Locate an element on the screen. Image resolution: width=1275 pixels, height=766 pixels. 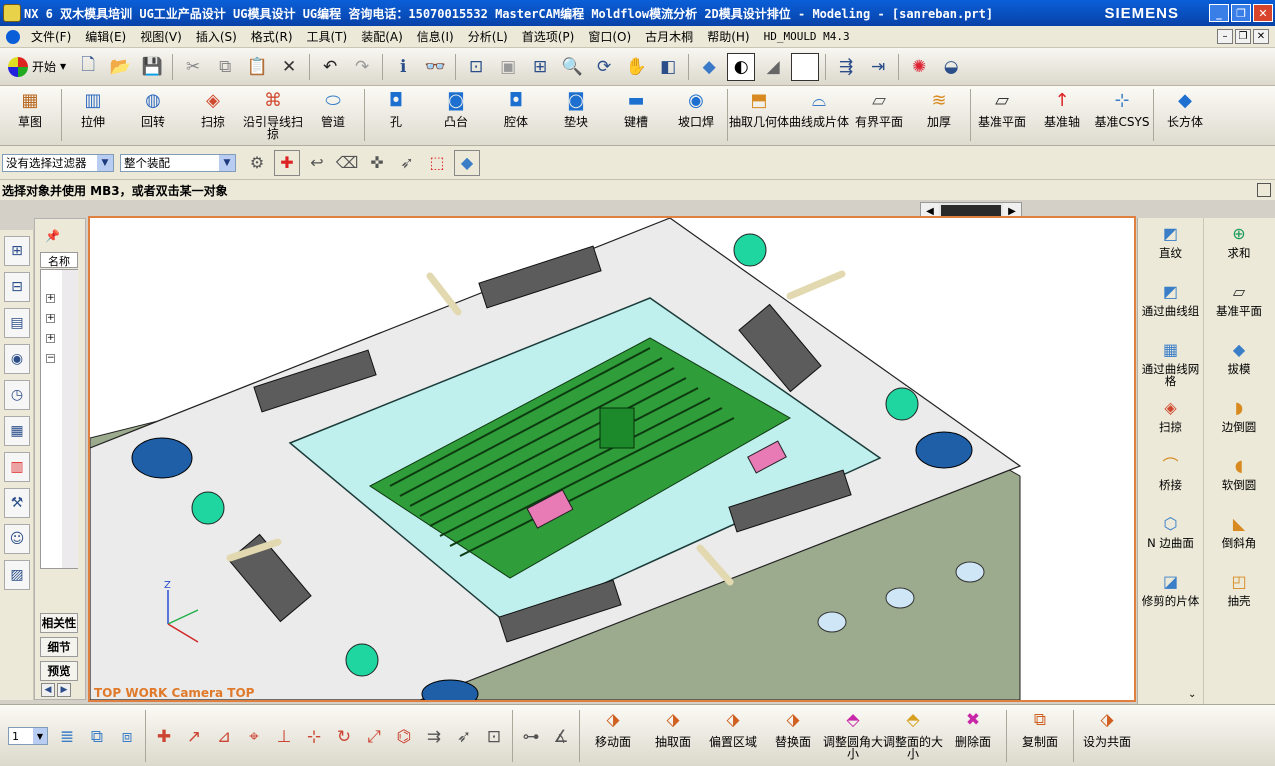
selection-intent-icon: ⇉ is located at coordinates (434, 737).